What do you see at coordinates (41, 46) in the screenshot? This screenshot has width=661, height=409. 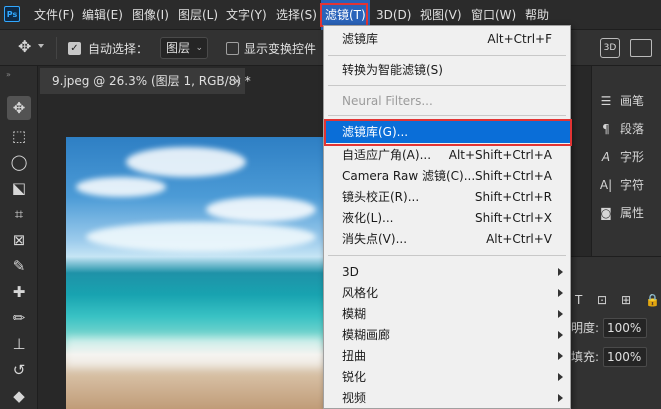 I see `tool-preset-chevron-icon` at bounding box center [41, 46].